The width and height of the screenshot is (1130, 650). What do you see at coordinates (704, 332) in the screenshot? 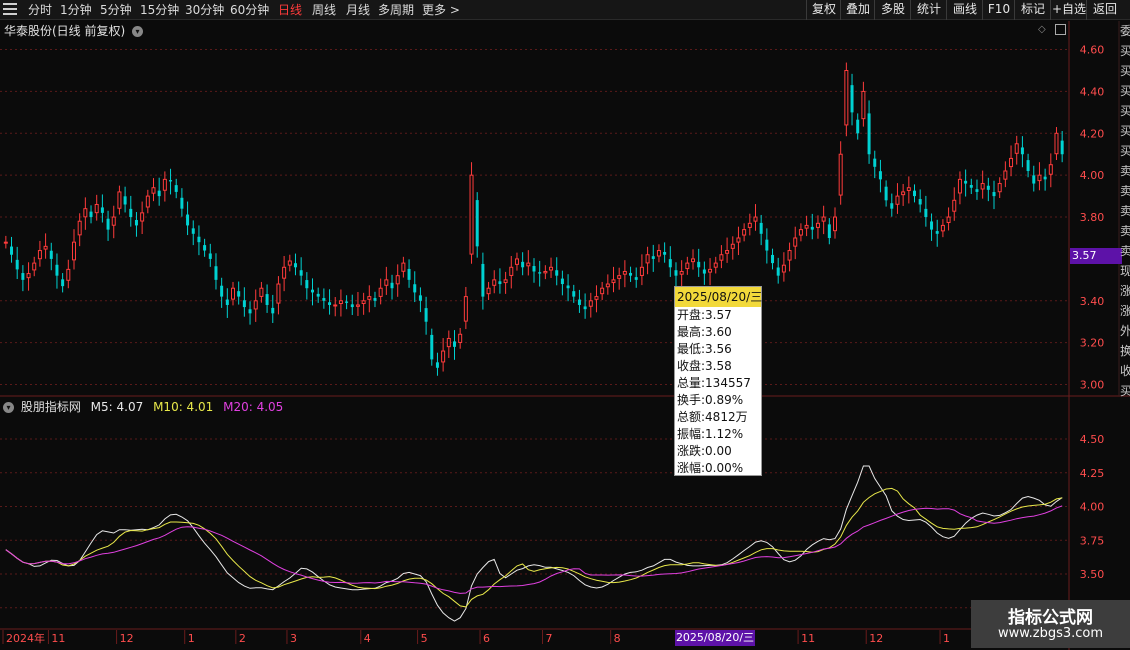
I see `tooltip-row-1: 最高:3.60` at bounding box center [704, 332].